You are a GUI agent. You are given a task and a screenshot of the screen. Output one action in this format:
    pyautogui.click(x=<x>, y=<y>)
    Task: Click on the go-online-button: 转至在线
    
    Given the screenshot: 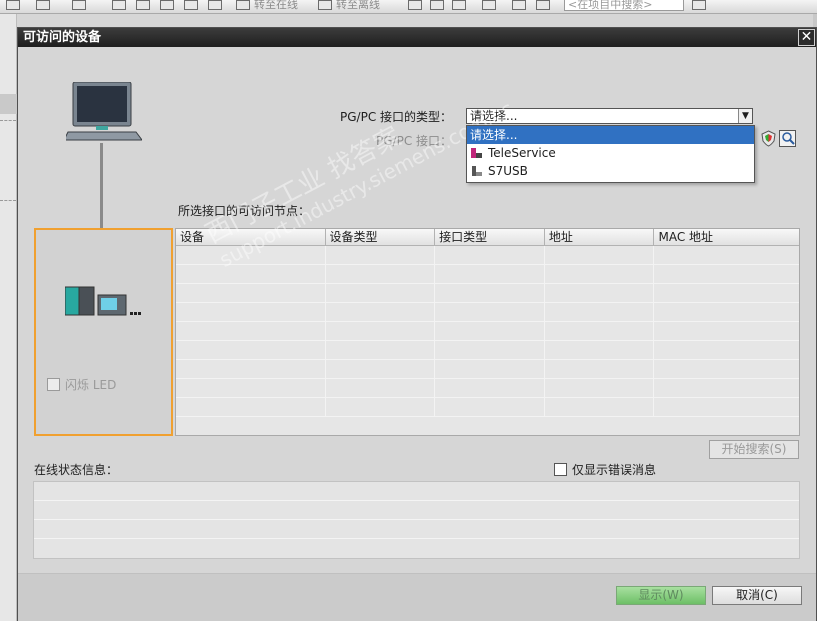 What is the action you would take?
    pyautogui.click(x=276, y=6)
    